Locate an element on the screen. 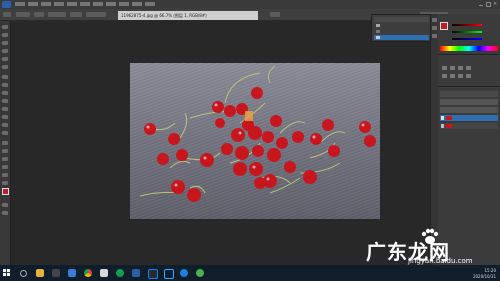 This screenshot has width=500, height=281. layers-panel-tabs is located at coordinates (469, 94).